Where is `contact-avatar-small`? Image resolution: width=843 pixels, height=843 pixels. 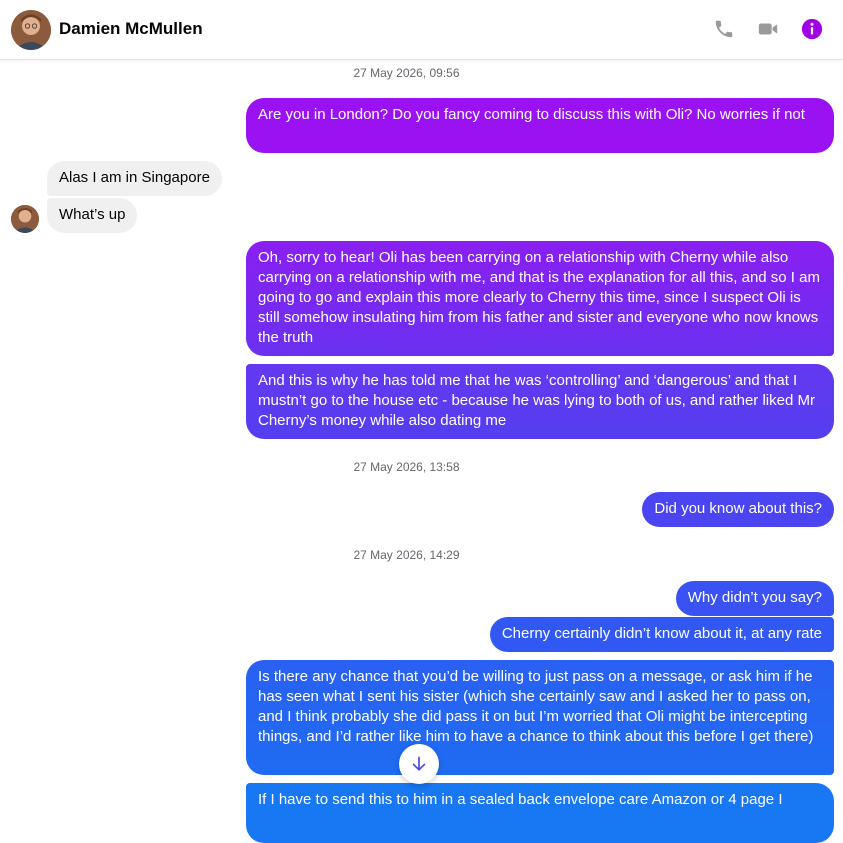
contact-avatar-small is located at coordinates (25, 219).